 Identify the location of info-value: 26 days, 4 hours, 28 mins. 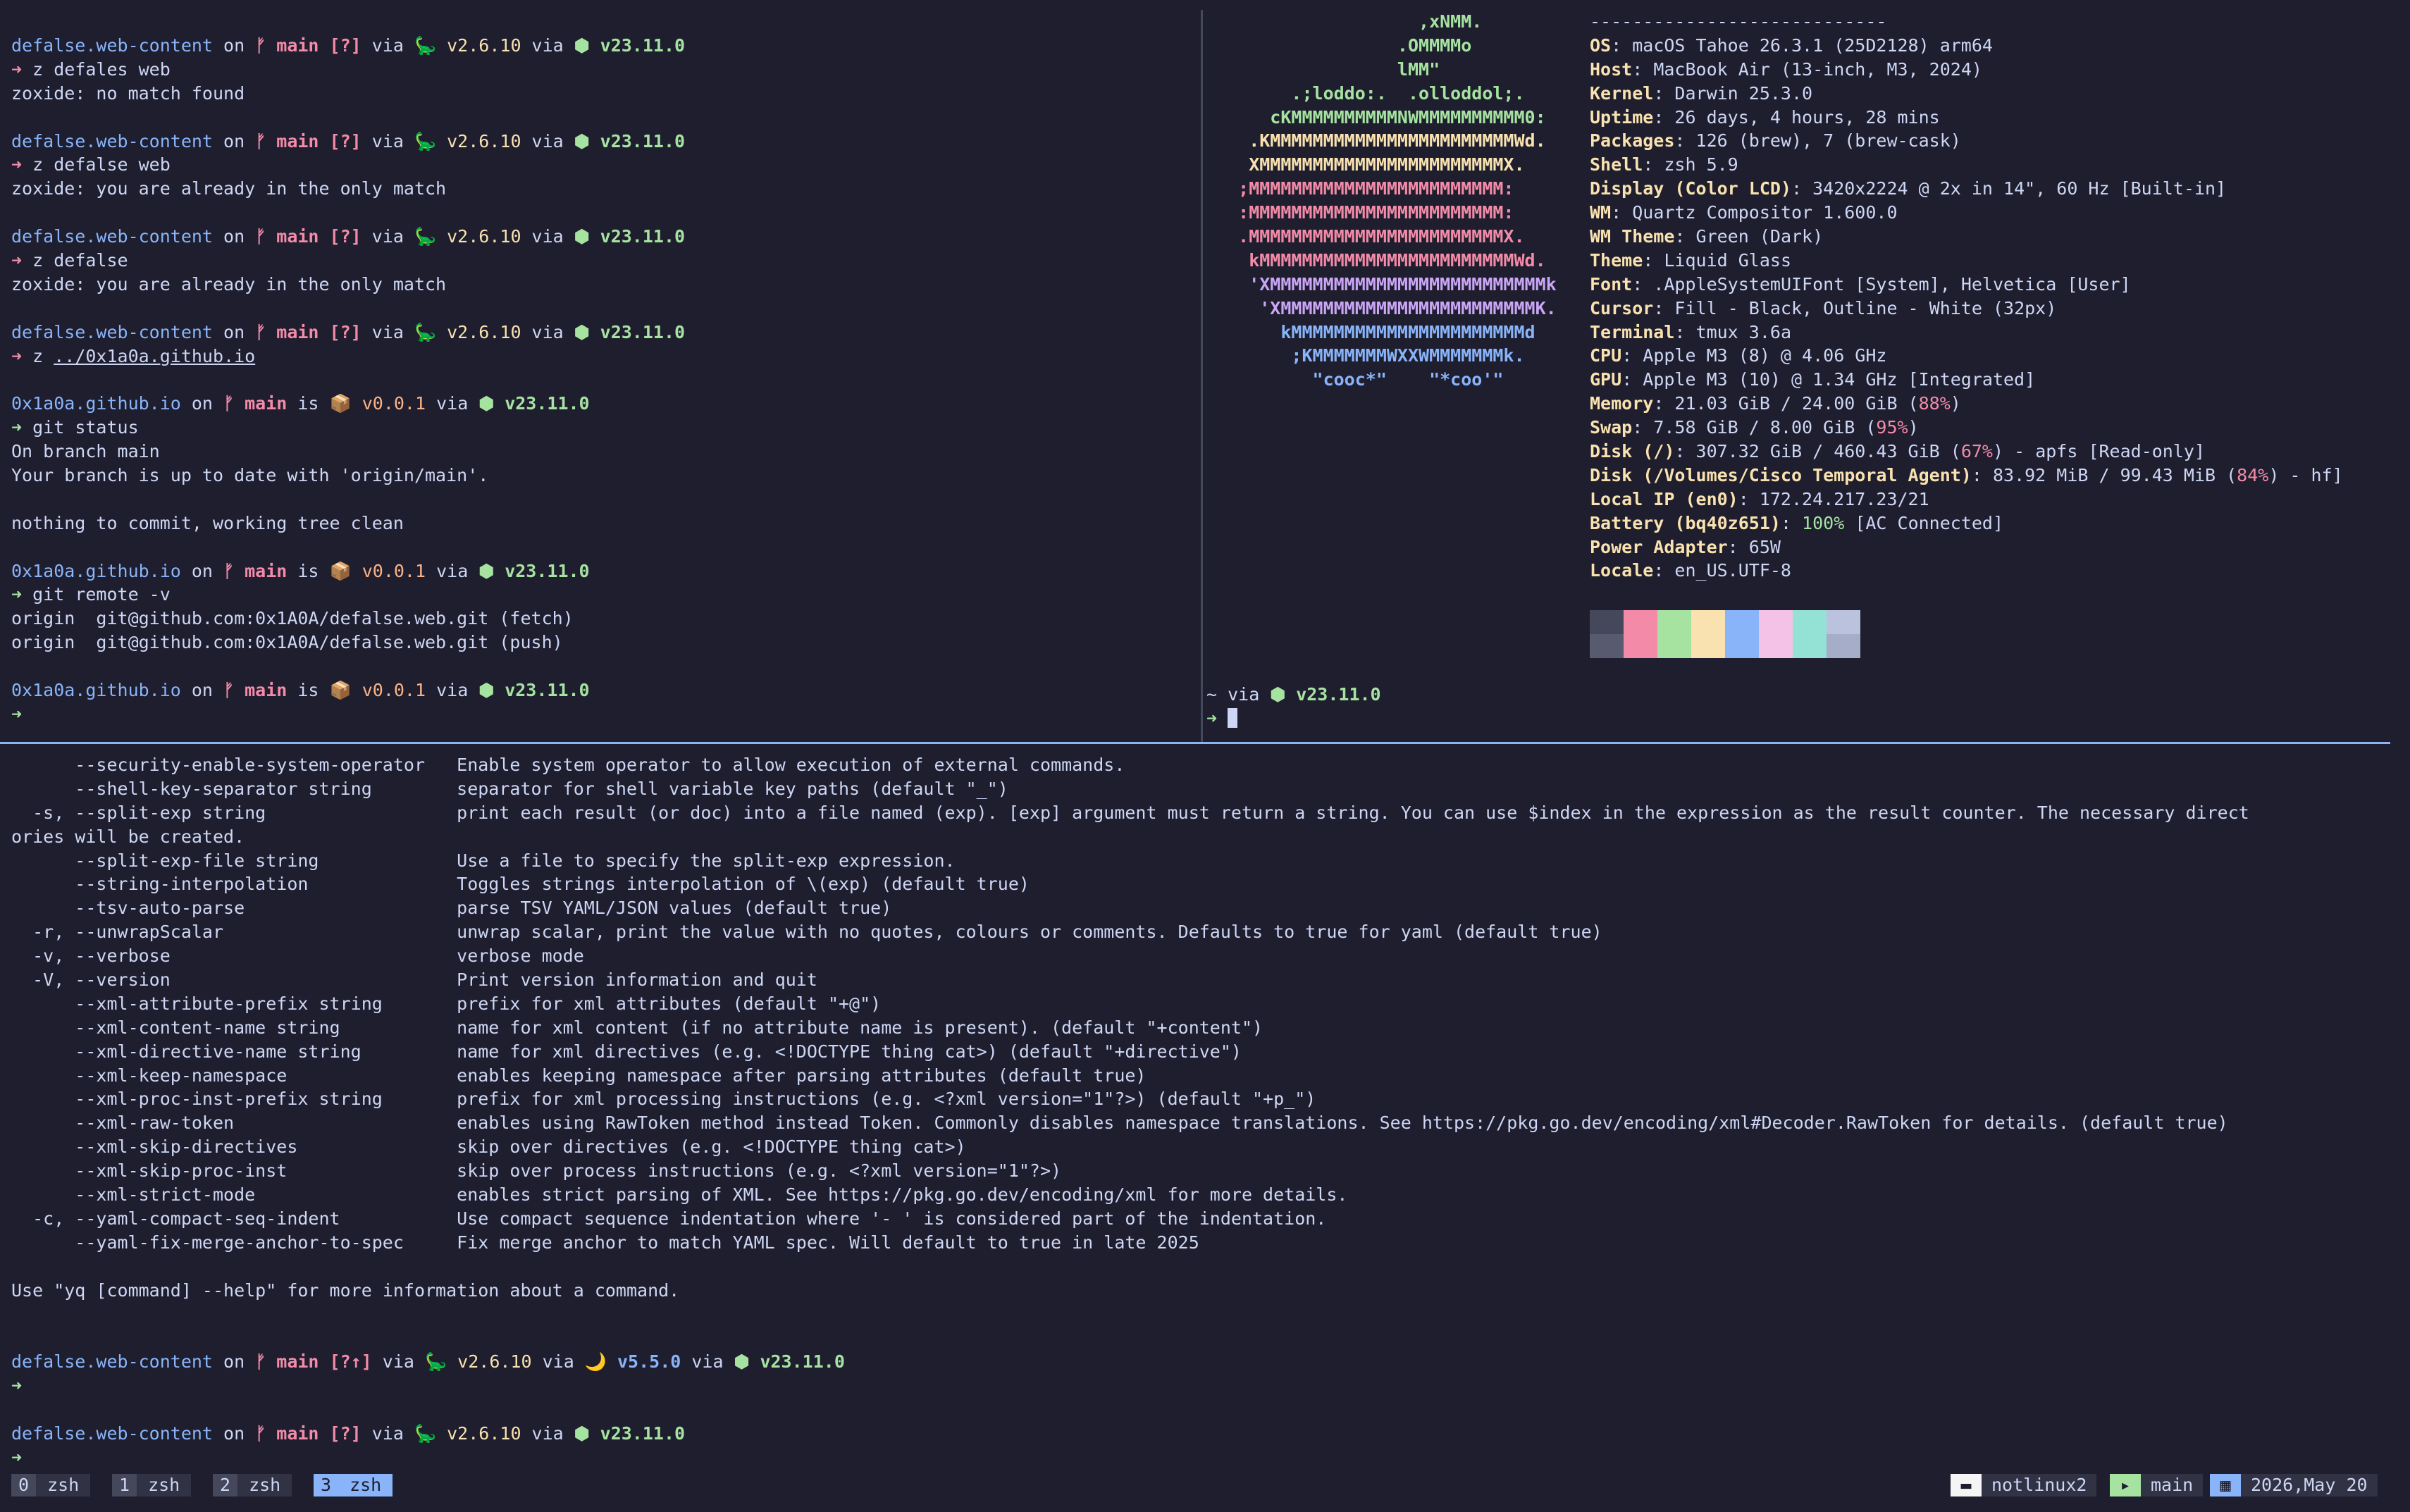
(1807, 117).